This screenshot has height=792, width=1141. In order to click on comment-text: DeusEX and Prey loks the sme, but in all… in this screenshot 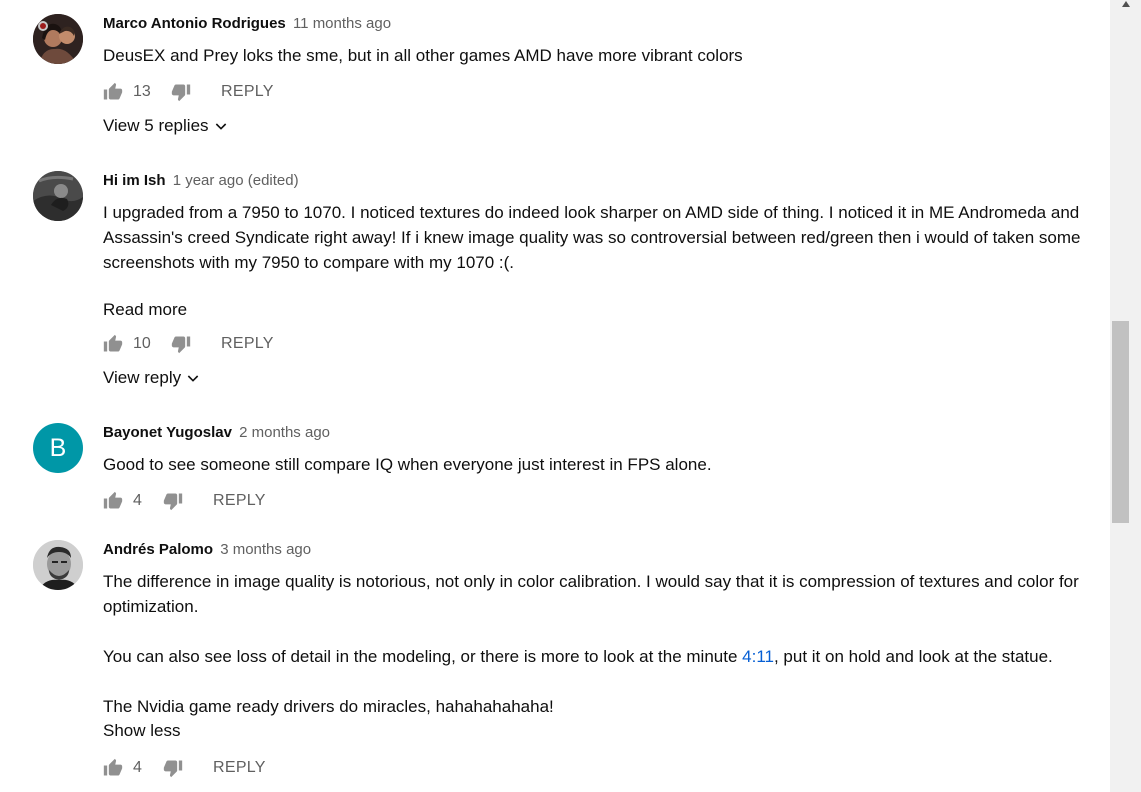, I will do `click(423, 55)`.